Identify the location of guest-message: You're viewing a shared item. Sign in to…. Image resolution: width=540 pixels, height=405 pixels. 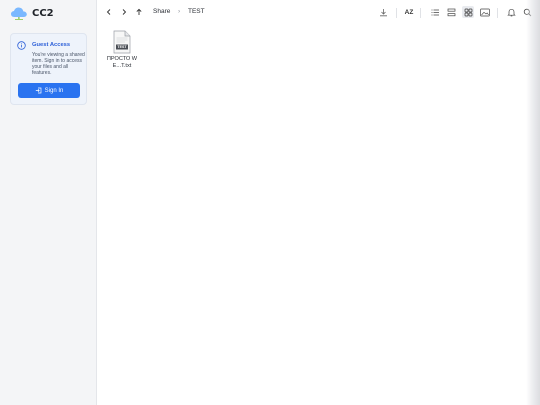
(58, 64).